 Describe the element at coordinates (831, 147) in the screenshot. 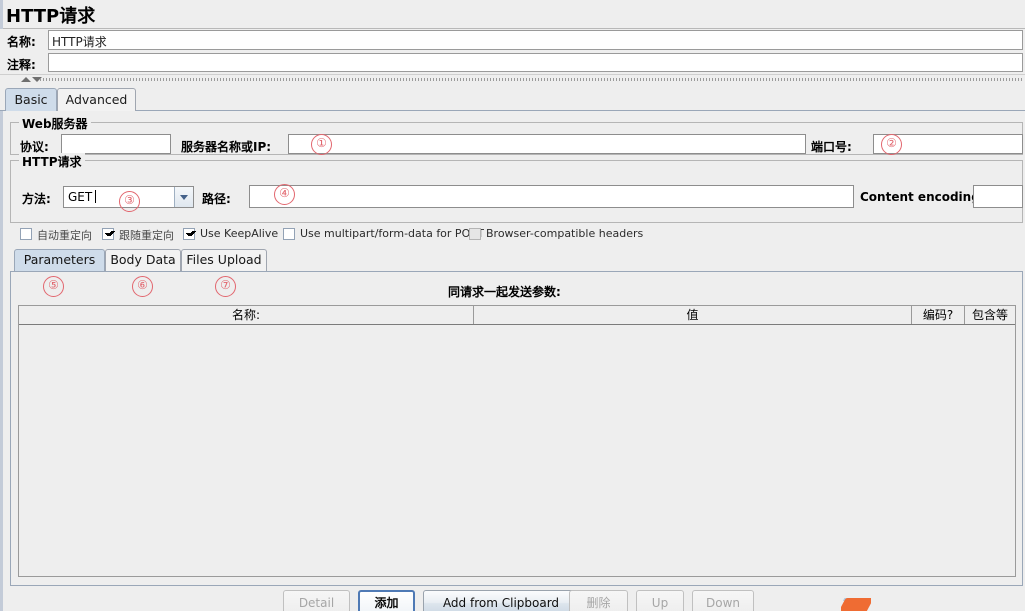

I see `port-label: 端口号:` at that location.